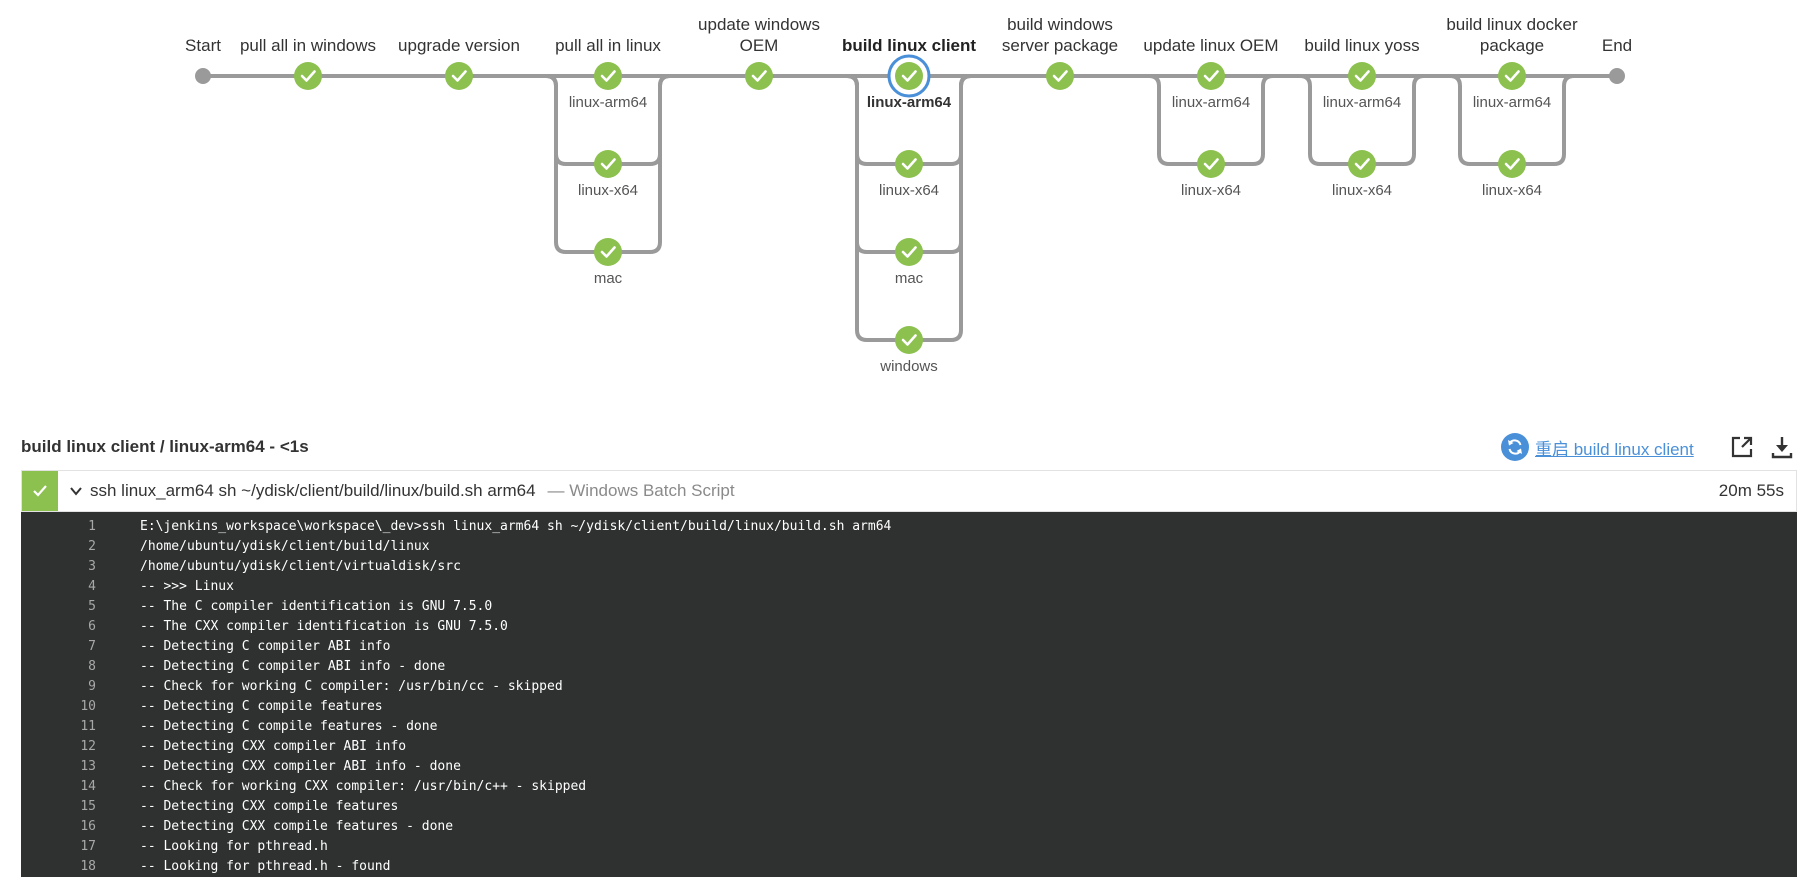  I want to click on log-line-number: 11, so click(58, 726).